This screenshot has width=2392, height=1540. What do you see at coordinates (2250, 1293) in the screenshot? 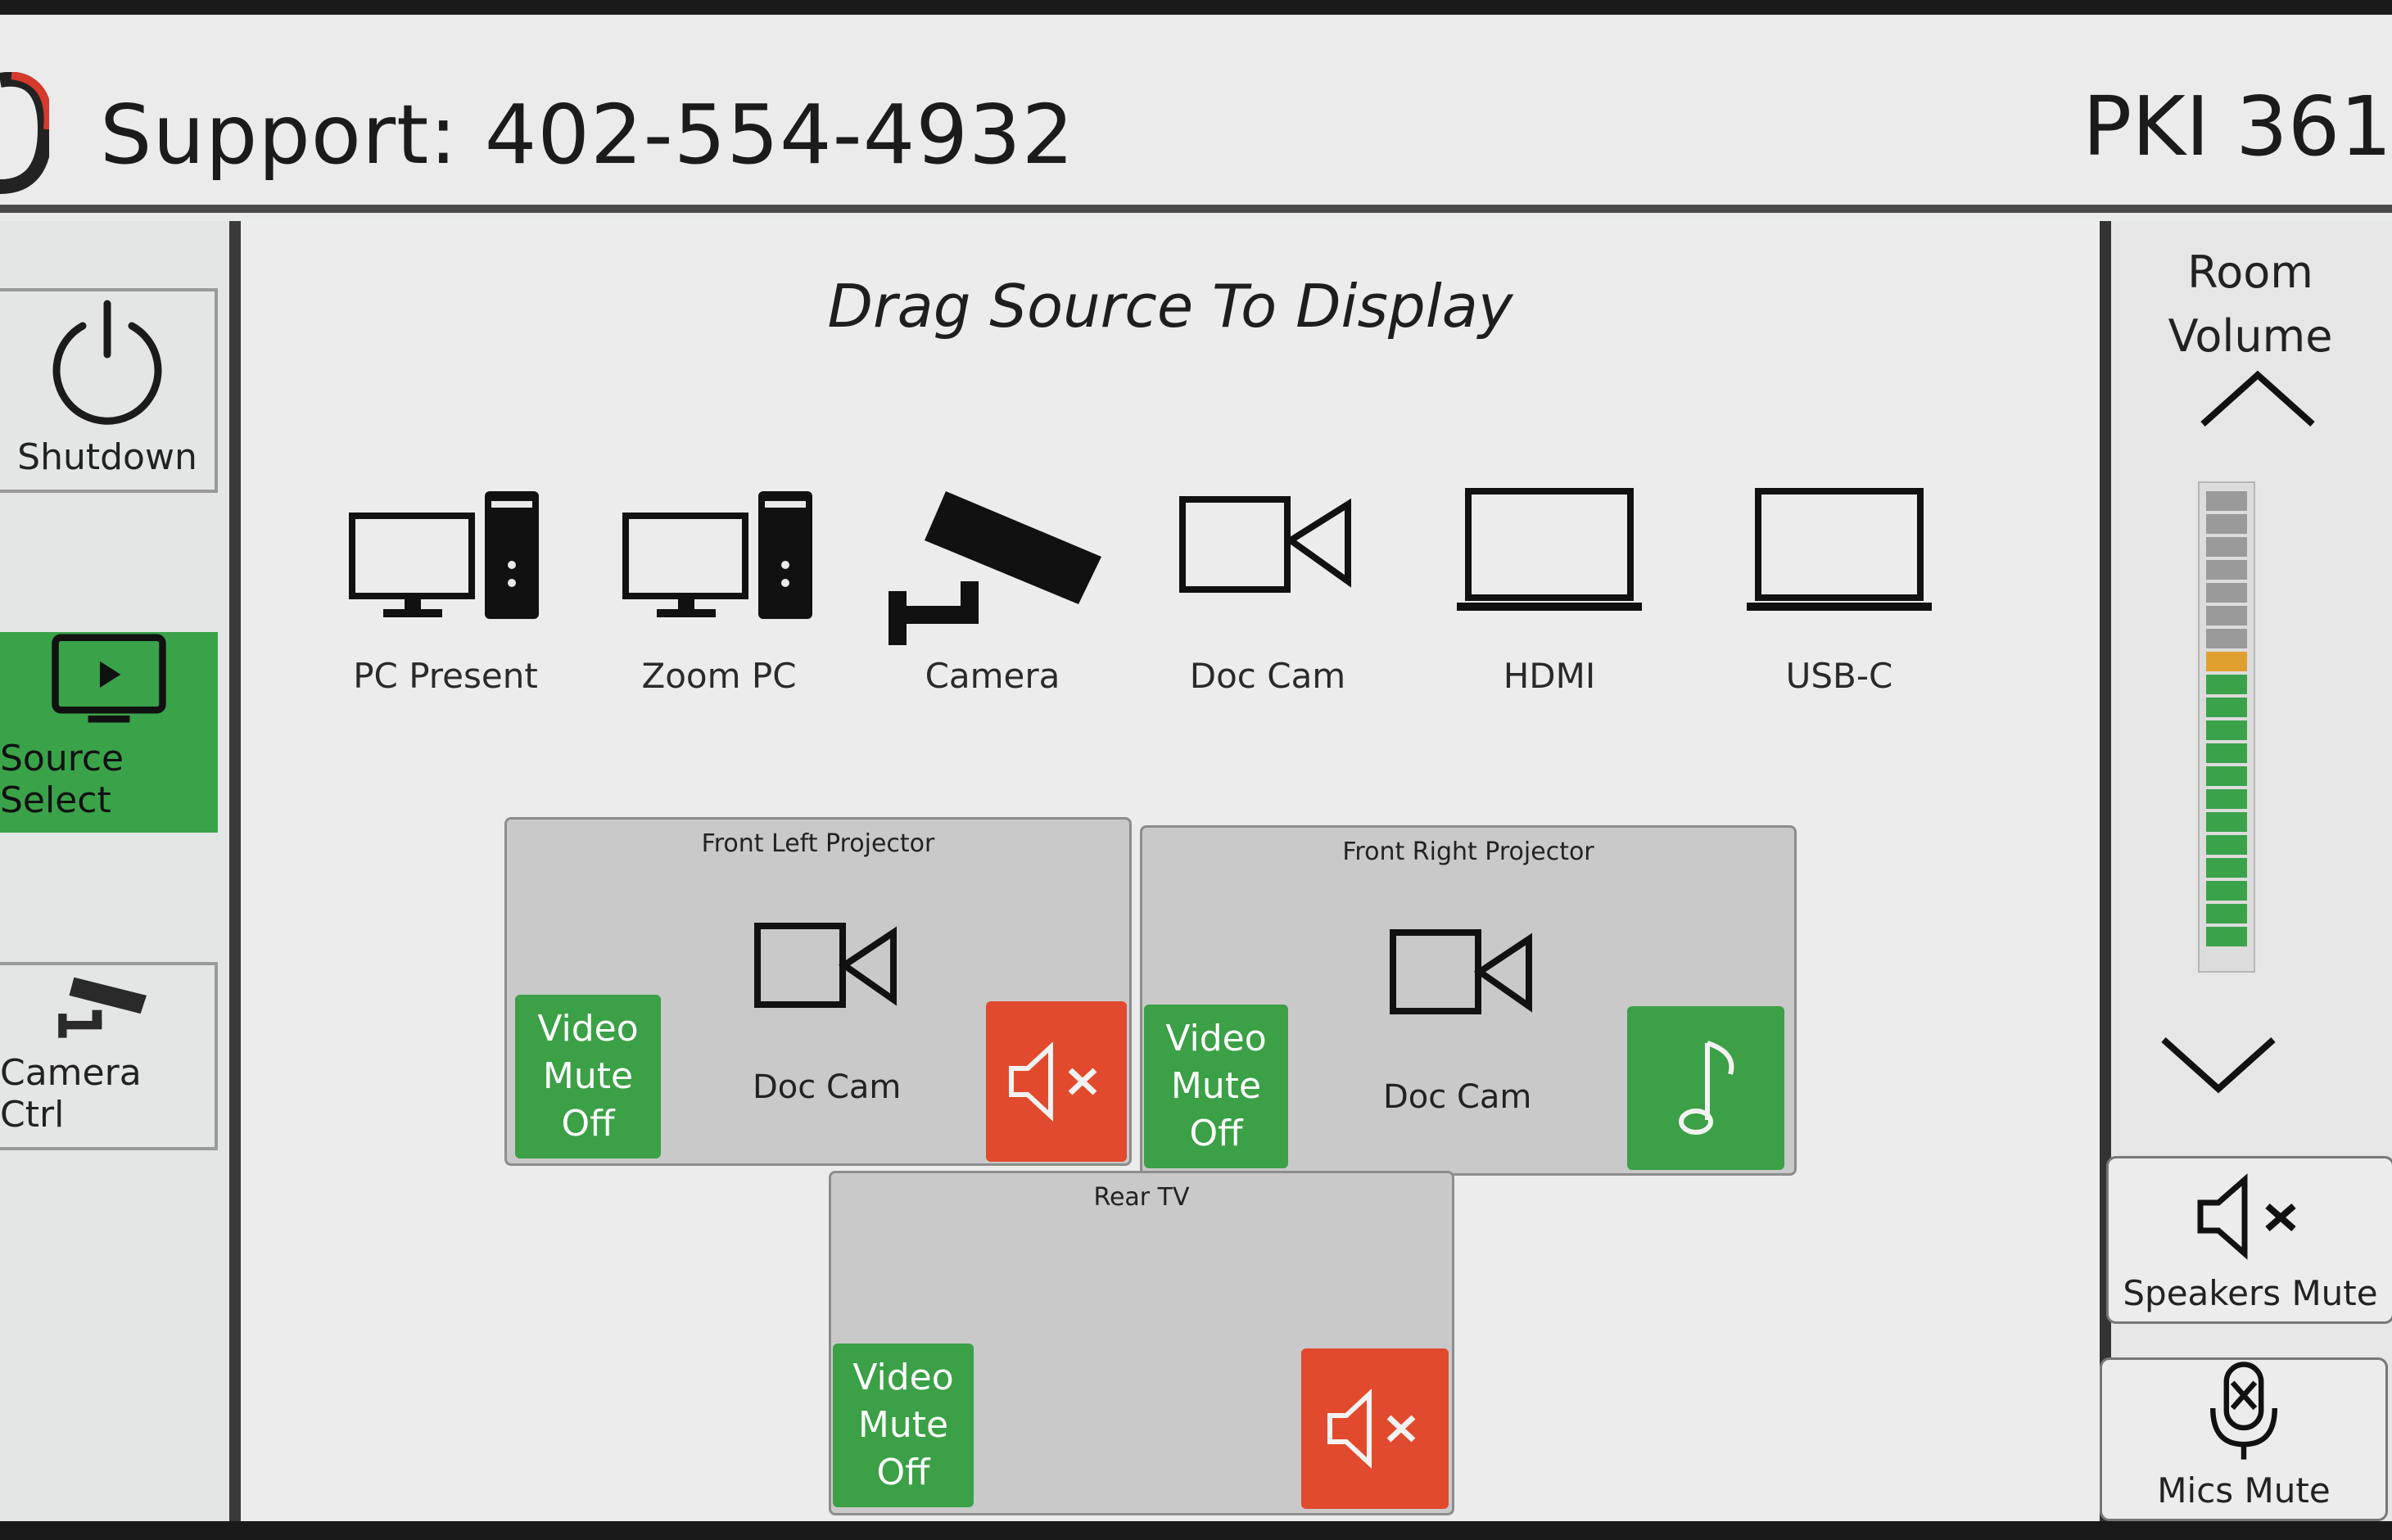
I see `speakers-mute-label: Speakers Mute` at bounding box center [2250, 1293].